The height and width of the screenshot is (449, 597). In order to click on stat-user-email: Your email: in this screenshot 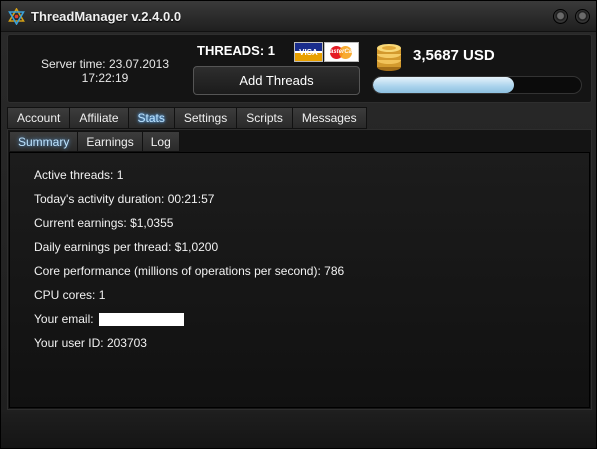, I will do `click(109, 319)`.